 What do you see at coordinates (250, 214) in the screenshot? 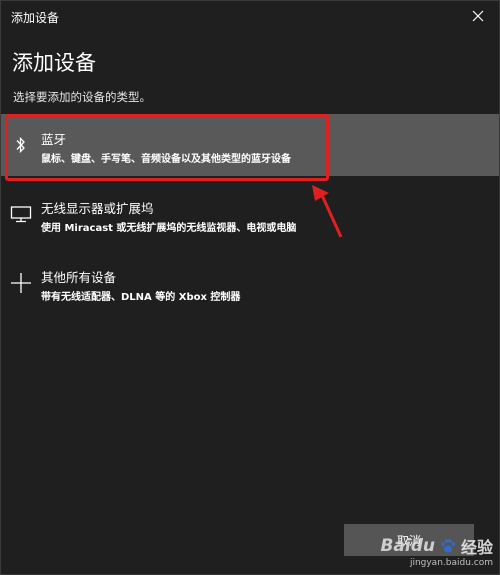
I see `option-wireless-display: 无线显示器或扩展坞 使用 Miracast 或无线扩展坞的无线监视器、电视或电脑` at bounding box center [250, 214].